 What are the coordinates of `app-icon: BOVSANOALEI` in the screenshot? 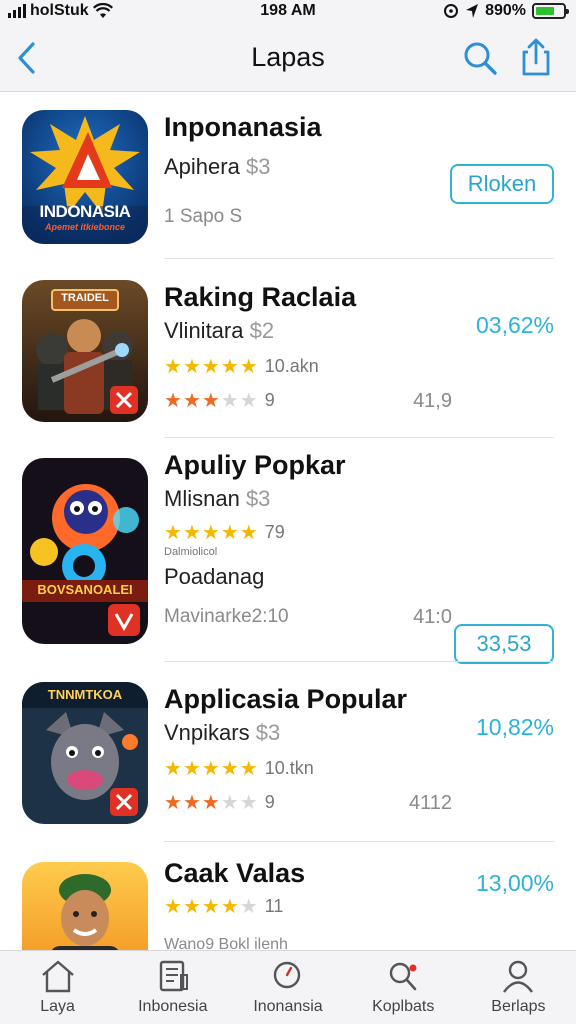 It's located at (85, 551).